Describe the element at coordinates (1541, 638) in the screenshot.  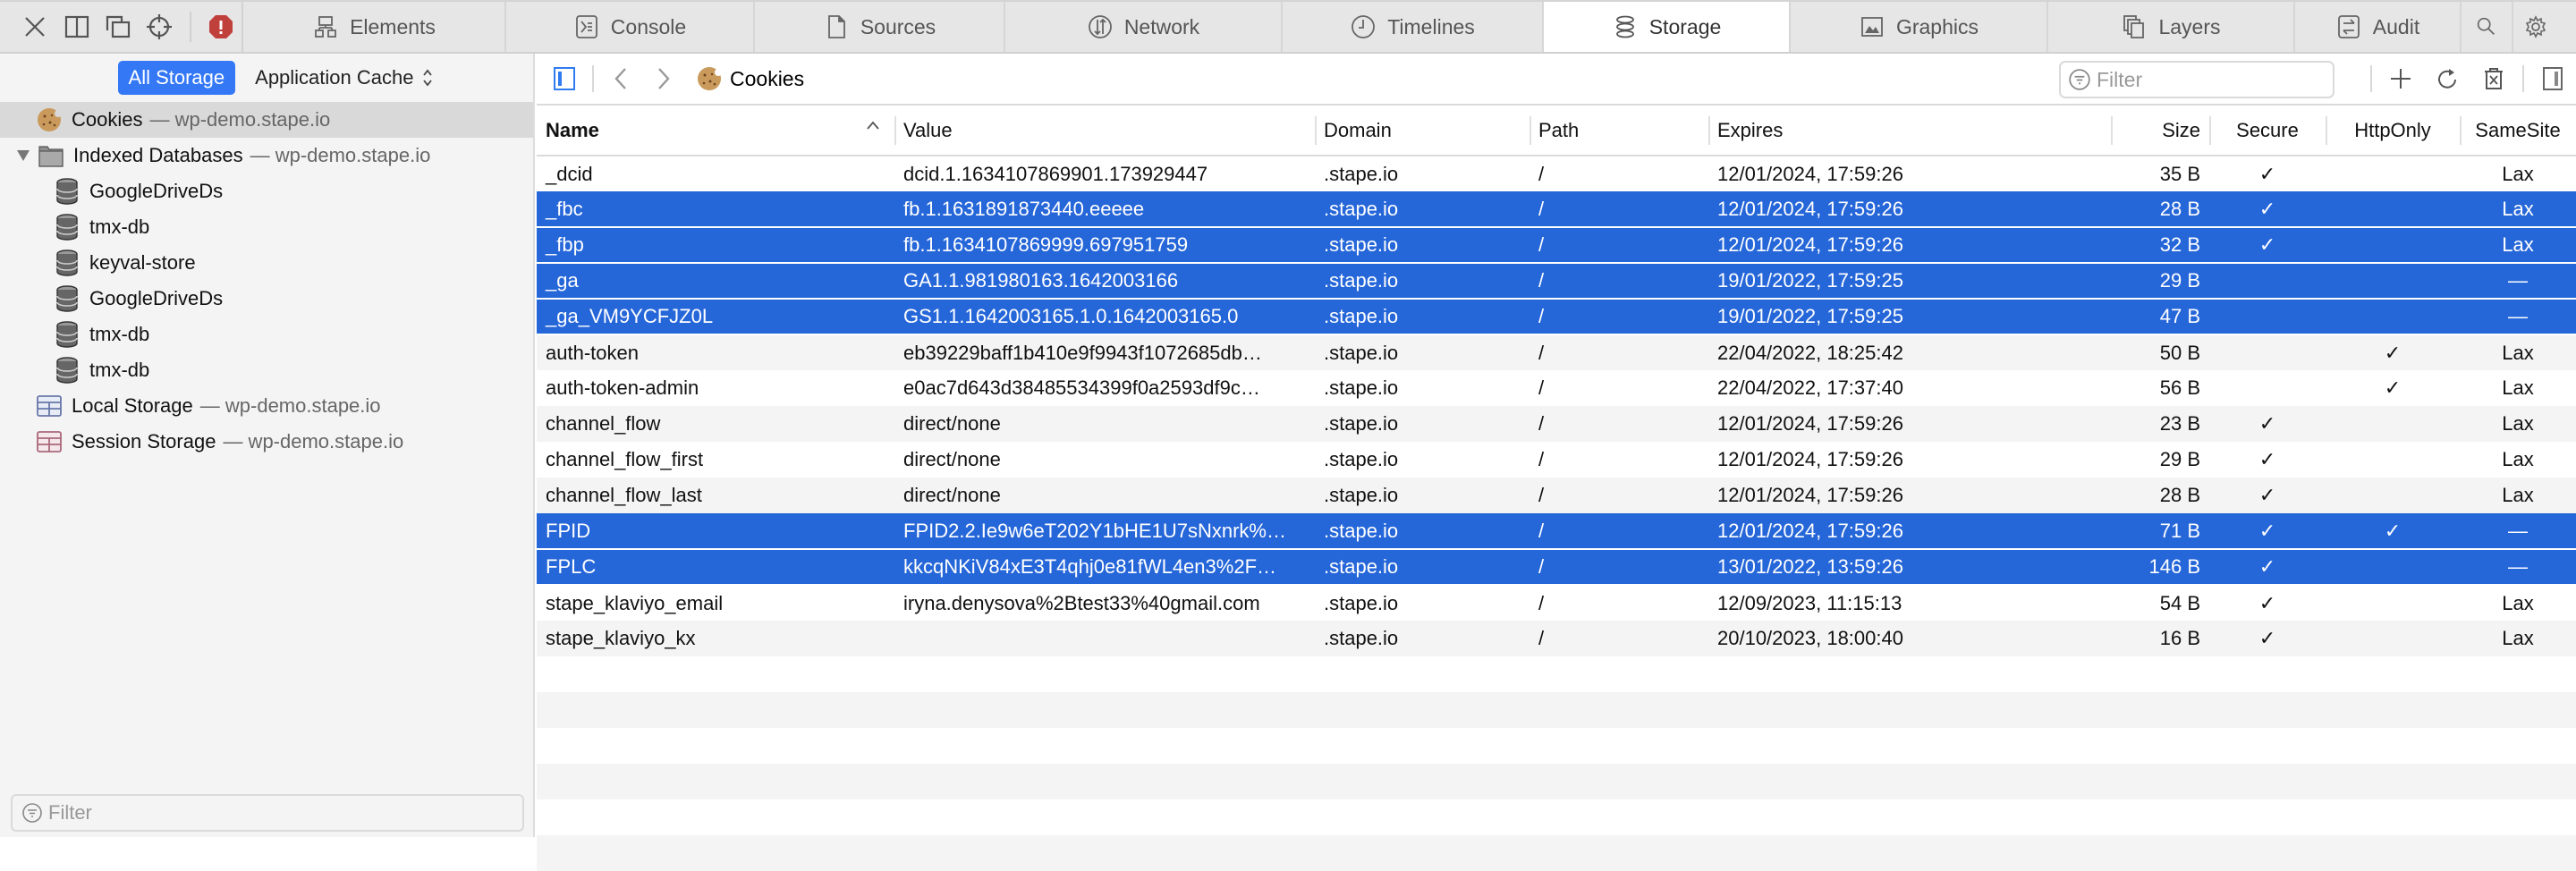
I see `cell-path: /` at that location.